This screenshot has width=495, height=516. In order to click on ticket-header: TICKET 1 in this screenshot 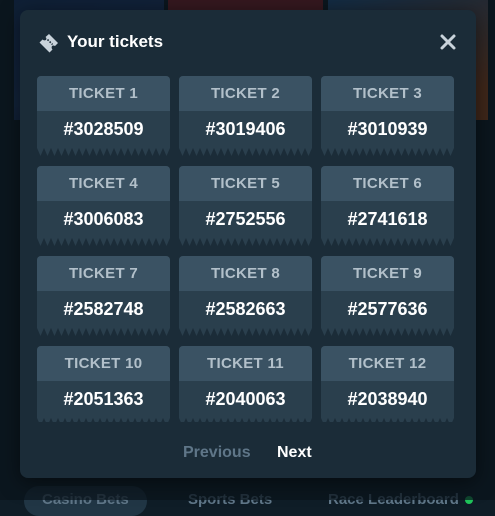, I will do `click(103, 93)`.